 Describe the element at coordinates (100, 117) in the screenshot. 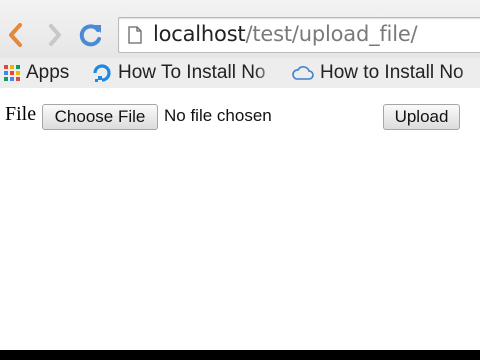

I see `choose-file-button: Choose File` at that location.